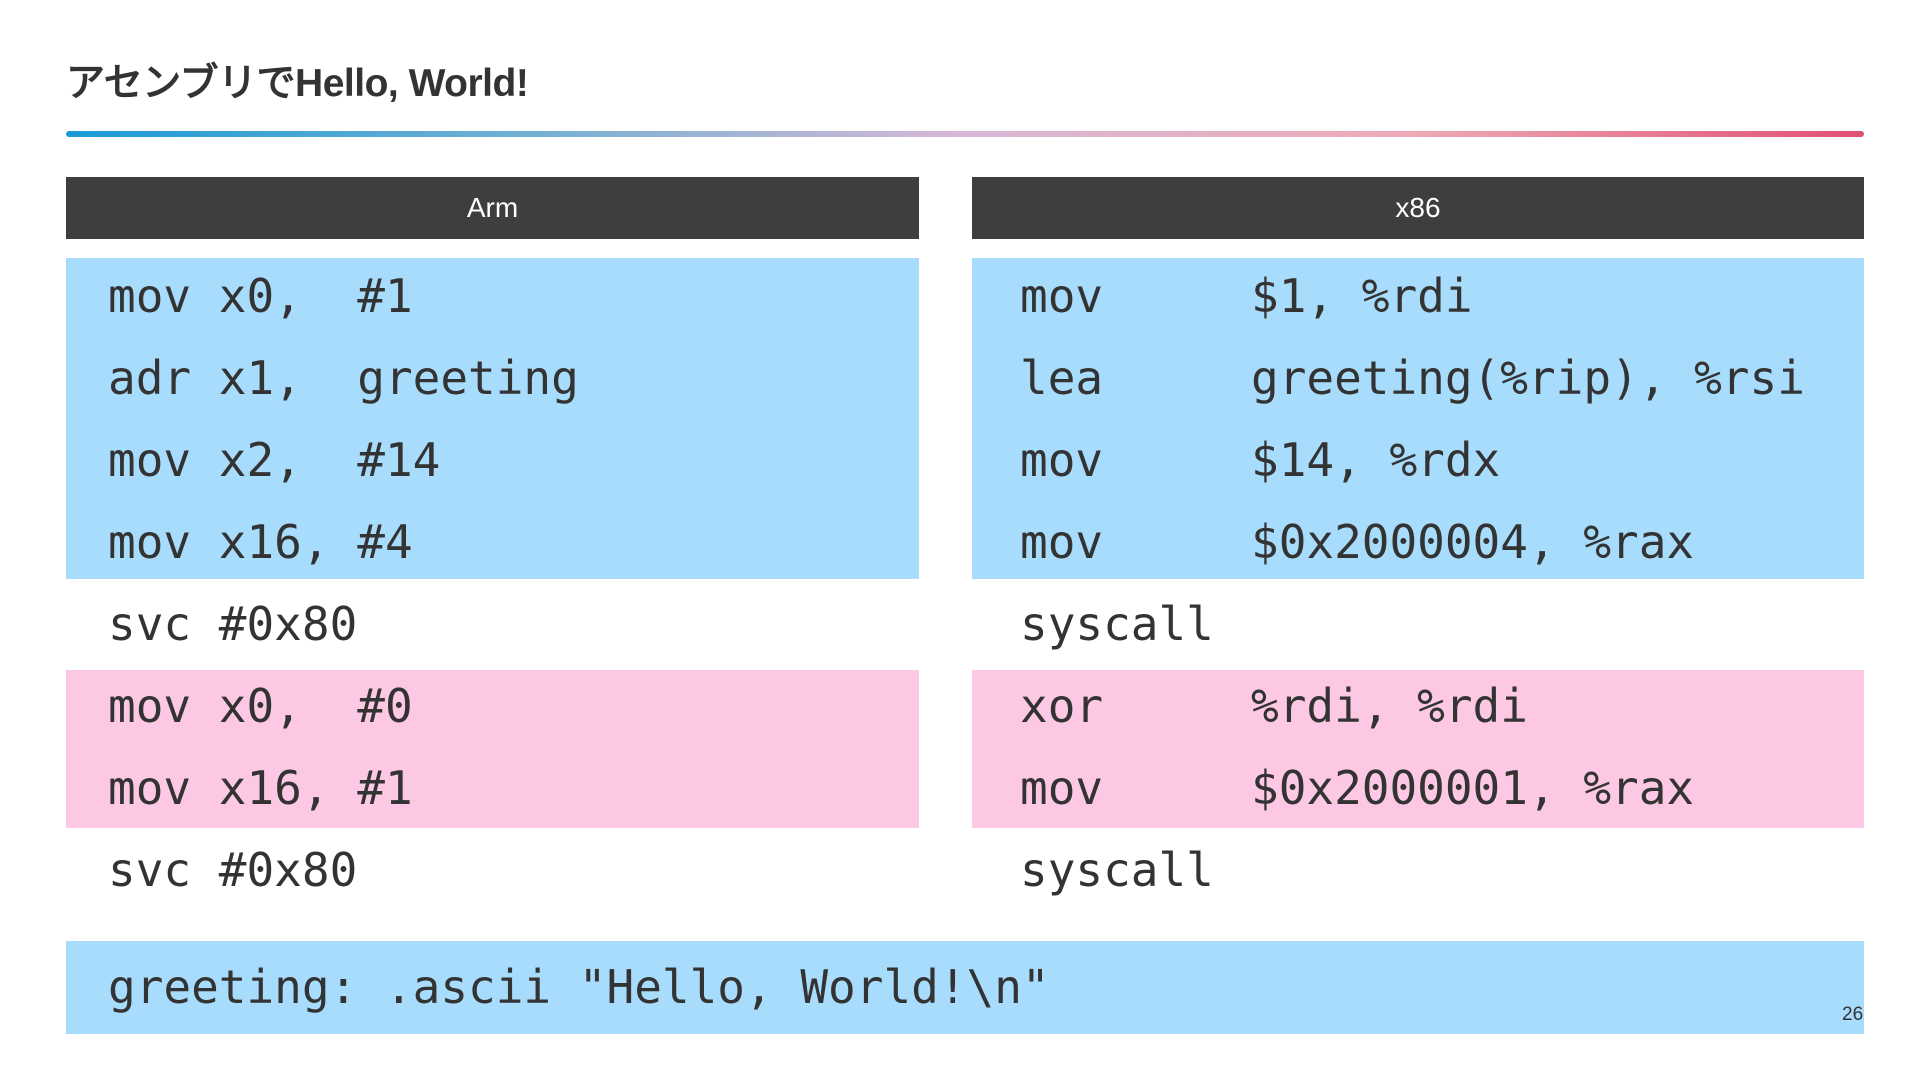 The image size is (1920, 1080). I want to click on page-number: 26, so click(1853, 1014).